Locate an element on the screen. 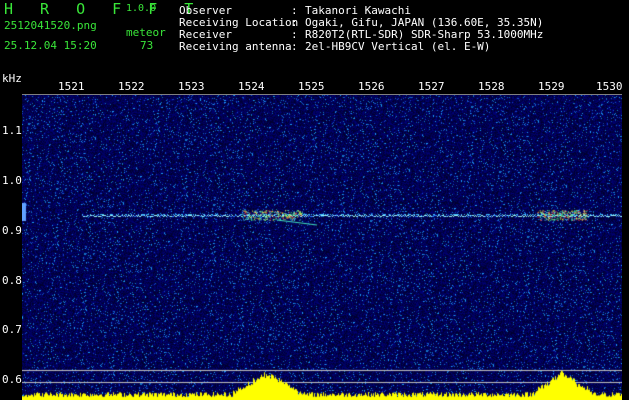 The height and width of the screenshot is (400, 629). x-tick-label: 1524 is located at coordinates (251, 86).